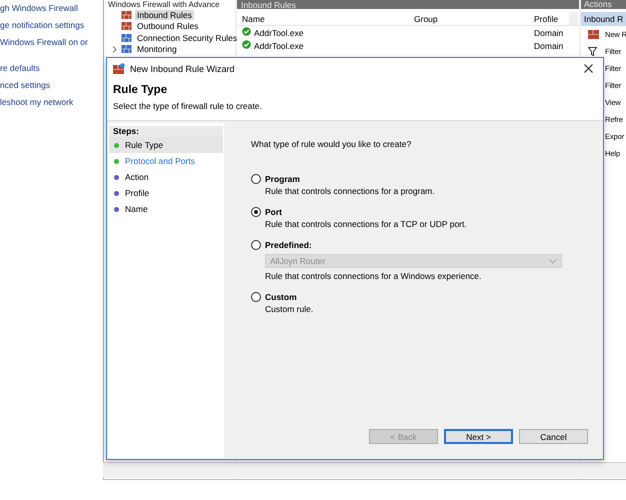 The image size is (626, 500). Describe the element at coordinates (553, 261) in the screenshot. I see `chevron-down-icon` at that location.